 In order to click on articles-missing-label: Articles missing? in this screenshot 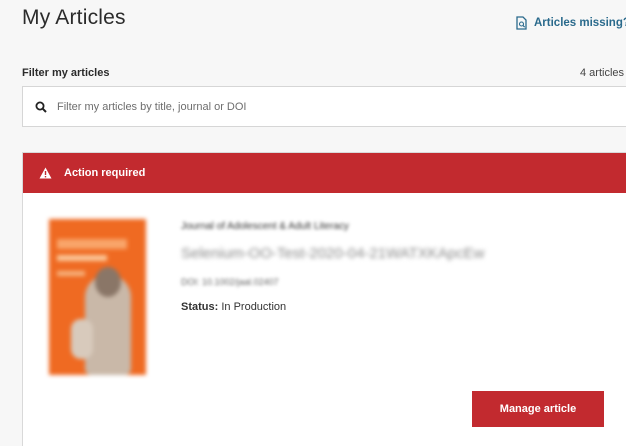, I will do `click(580, 23)`.